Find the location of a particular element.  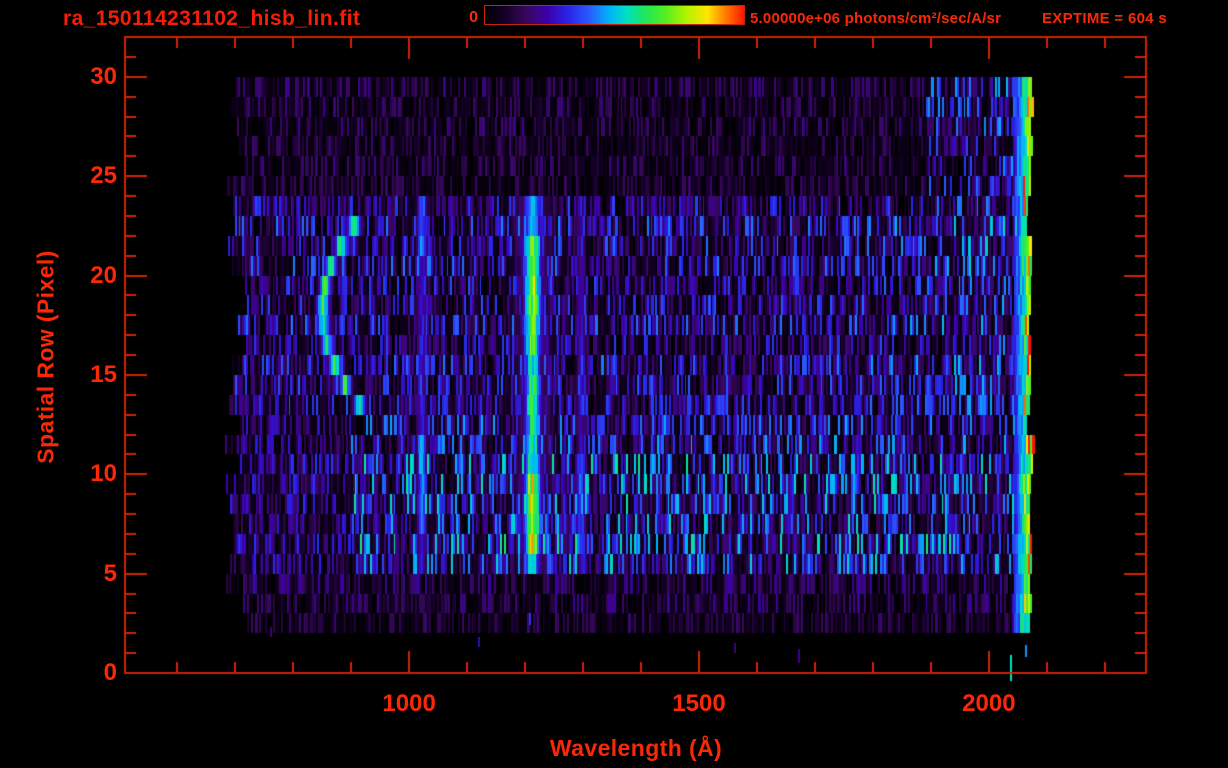

y-tick-label: 0 is located at coordinates (110, 672).